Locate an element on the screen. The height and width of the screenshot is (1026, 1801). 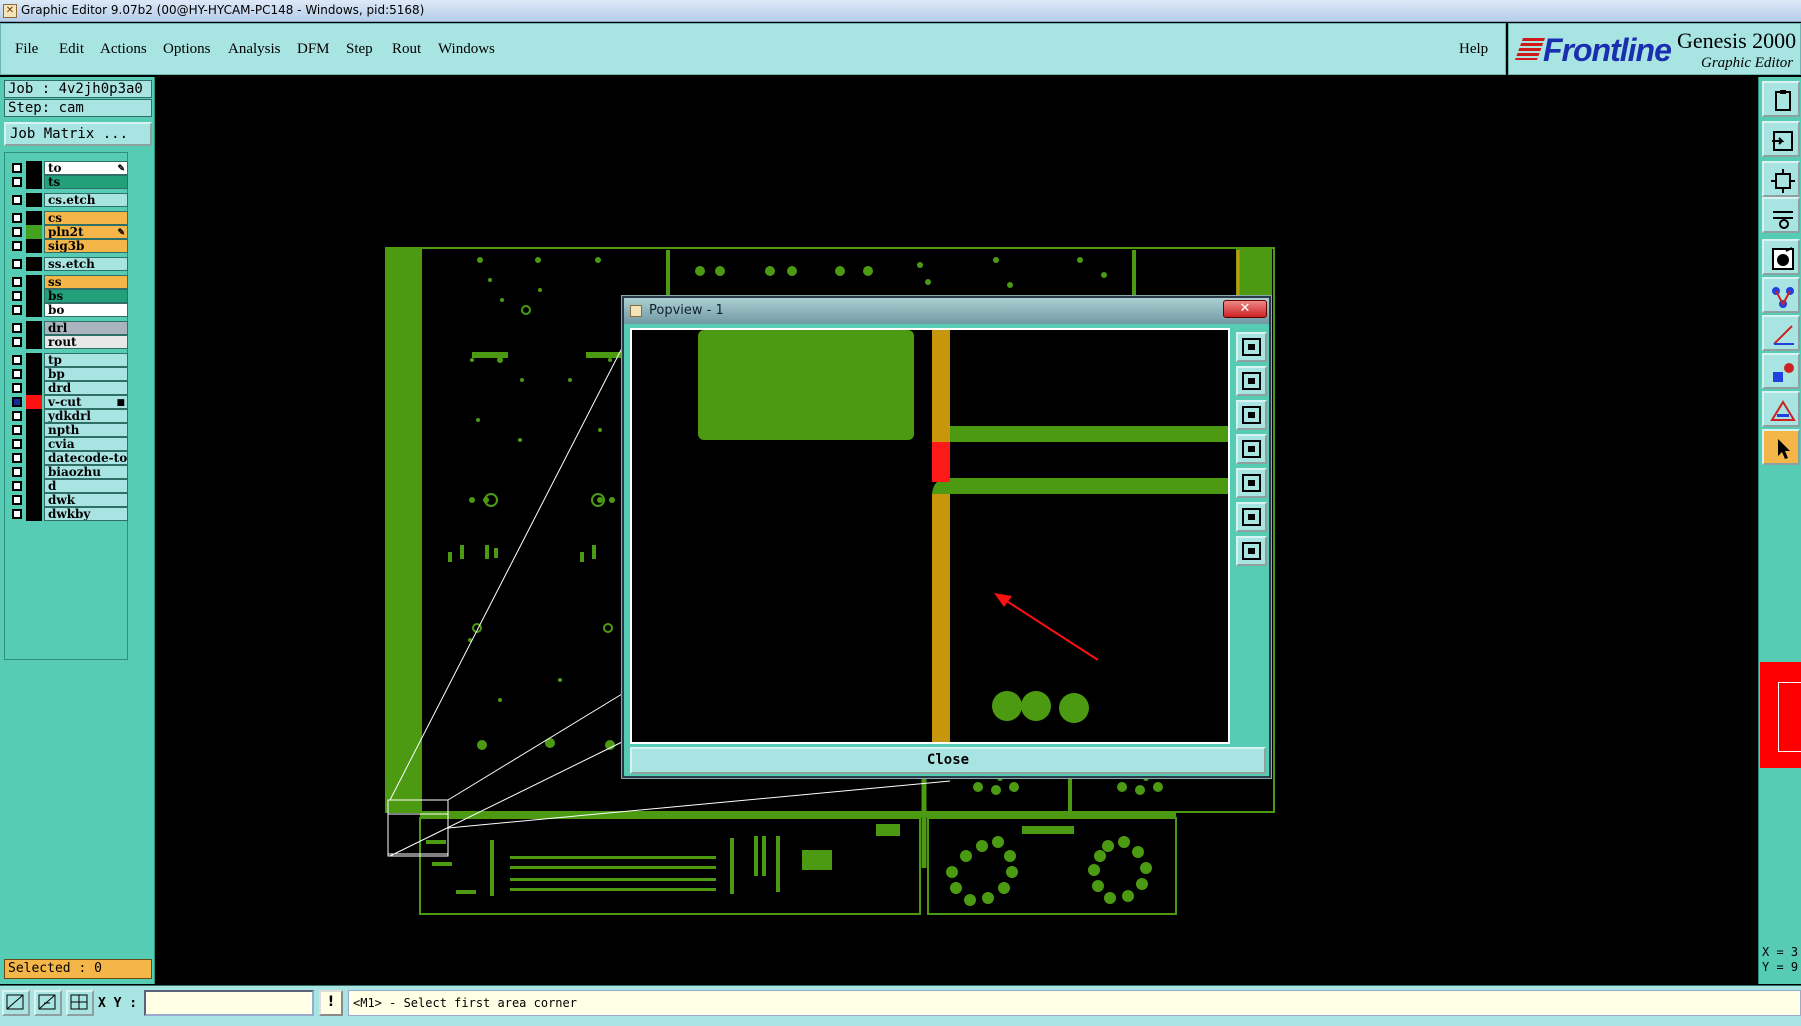
pop-center-button is located at coordinates (1251, 551).